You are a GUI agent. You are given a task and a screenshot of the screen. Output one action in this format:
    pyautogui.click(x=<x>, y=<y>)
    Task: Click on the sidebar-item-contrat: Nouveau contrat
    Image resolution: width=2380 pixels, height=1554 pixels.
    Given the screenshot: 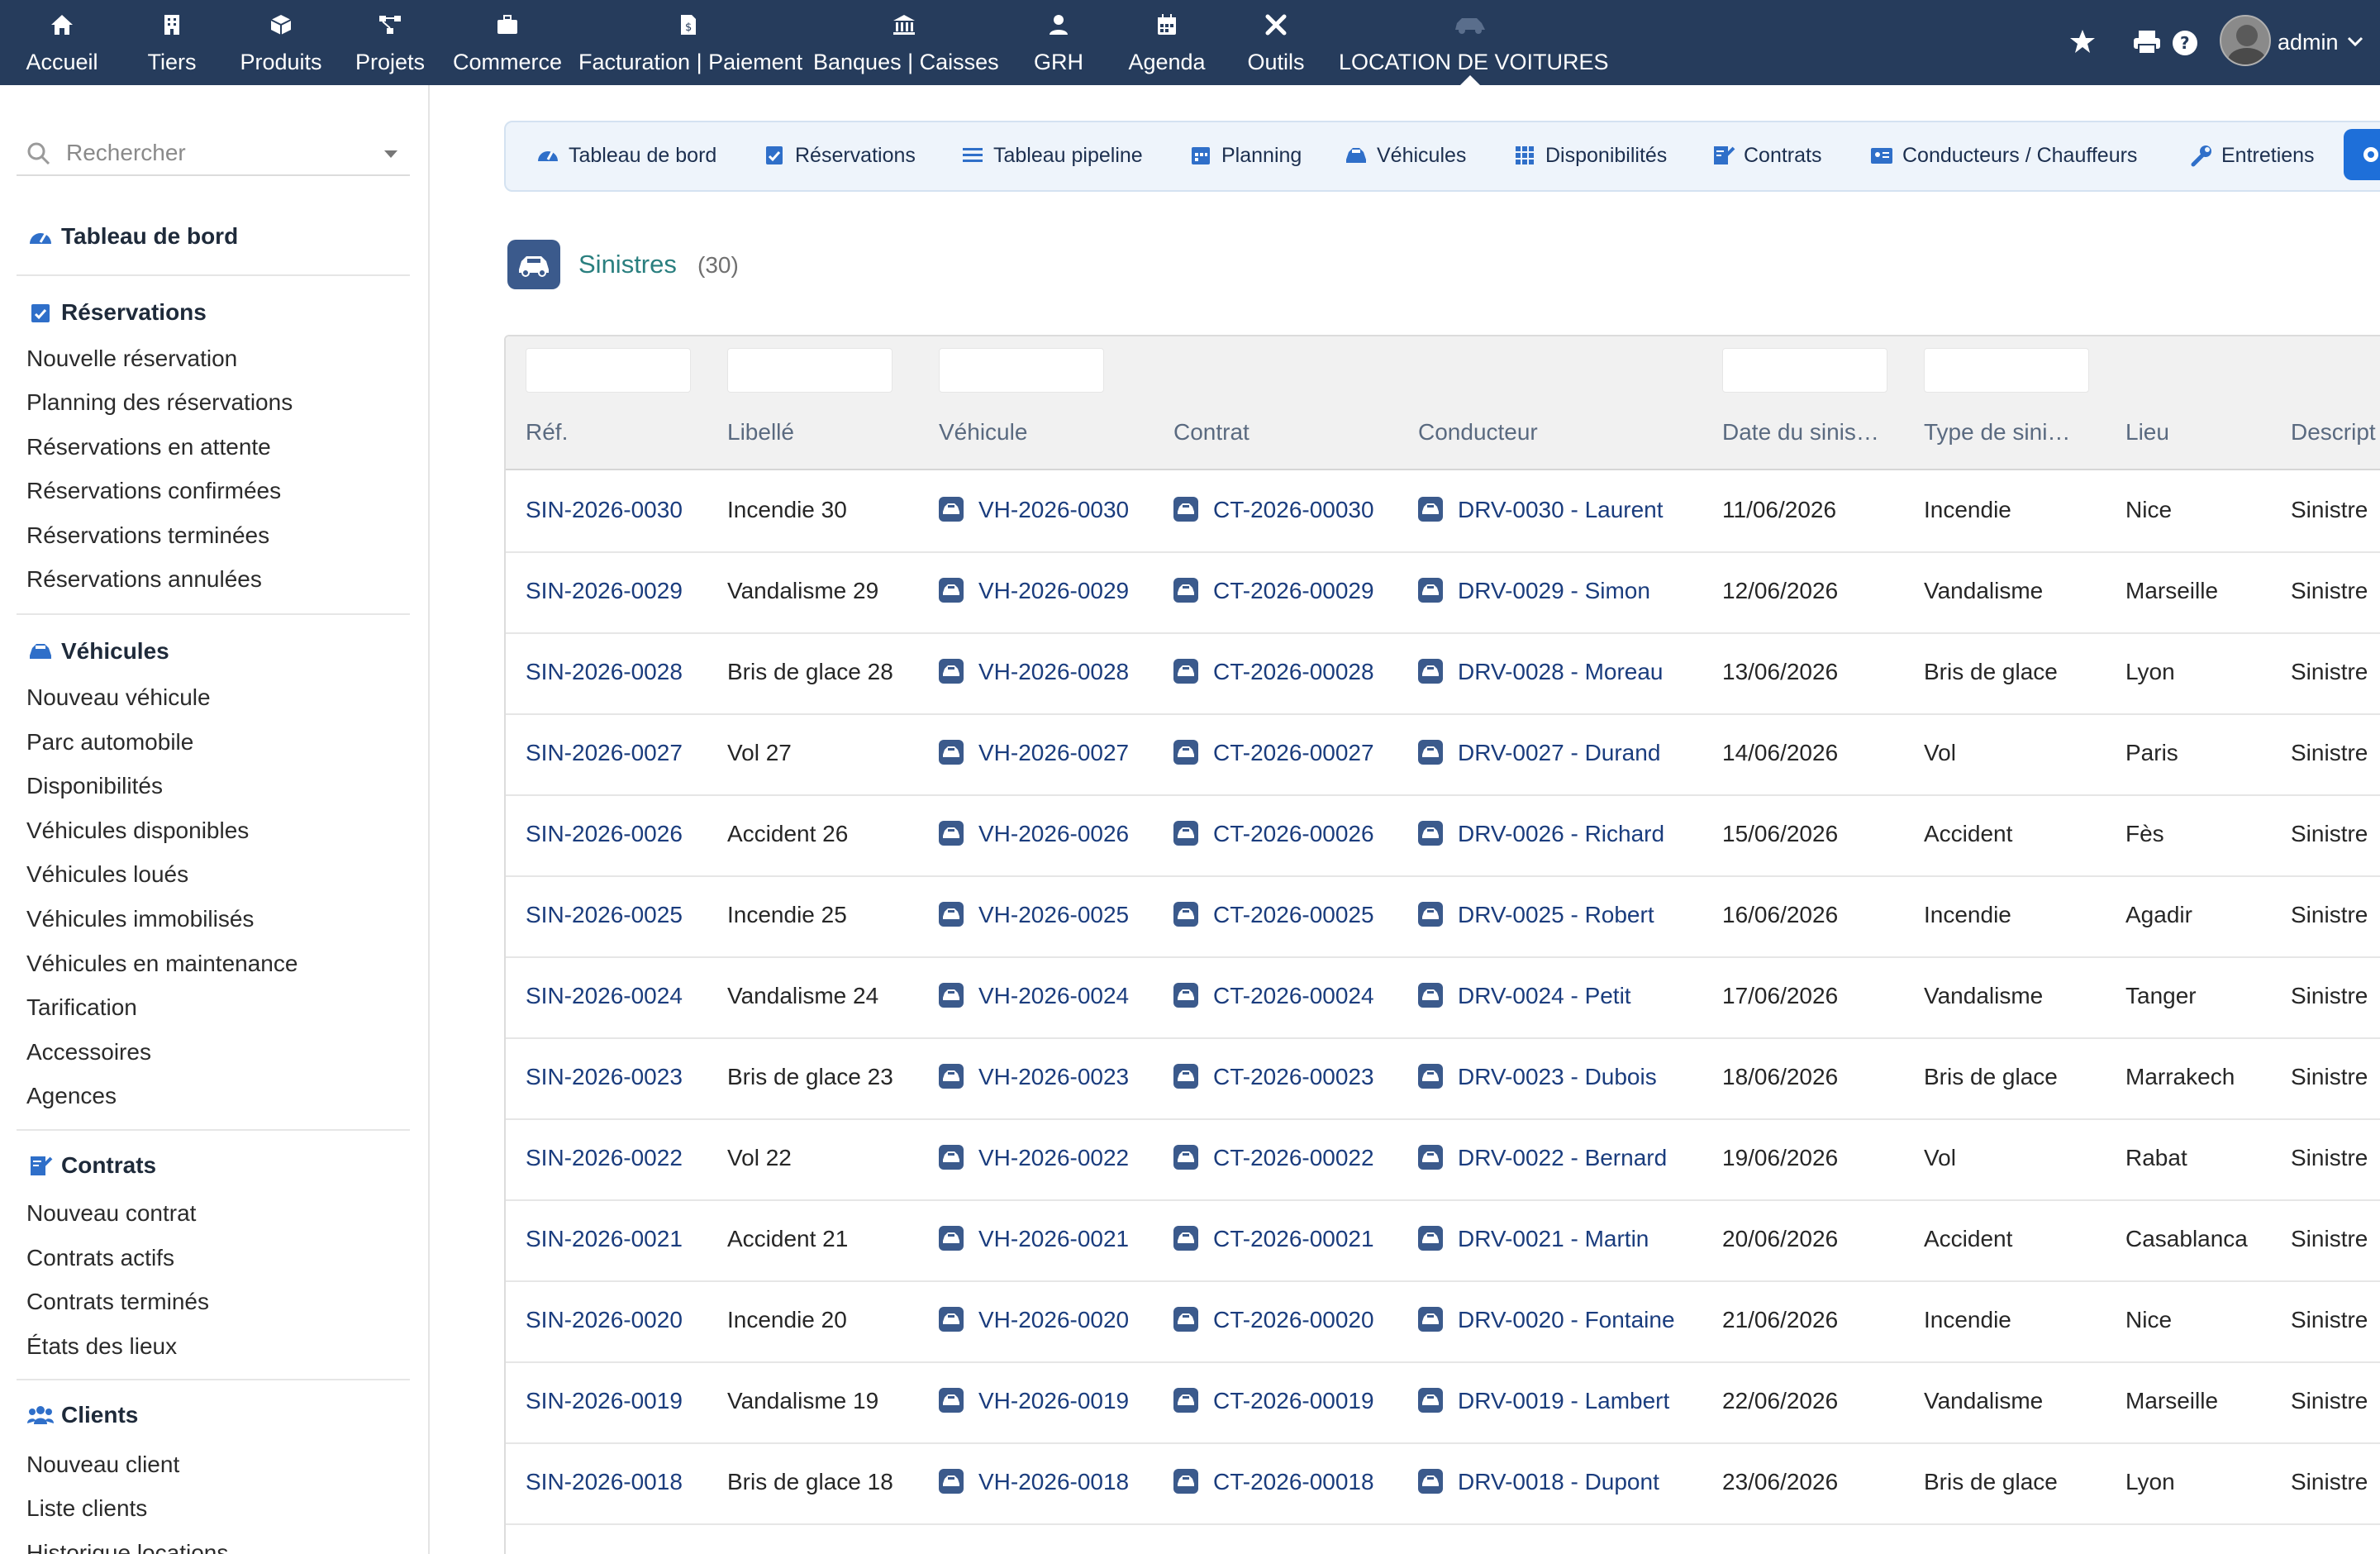 What is the action you would take?
    pyautogui.click(x=111, y=1213)
    